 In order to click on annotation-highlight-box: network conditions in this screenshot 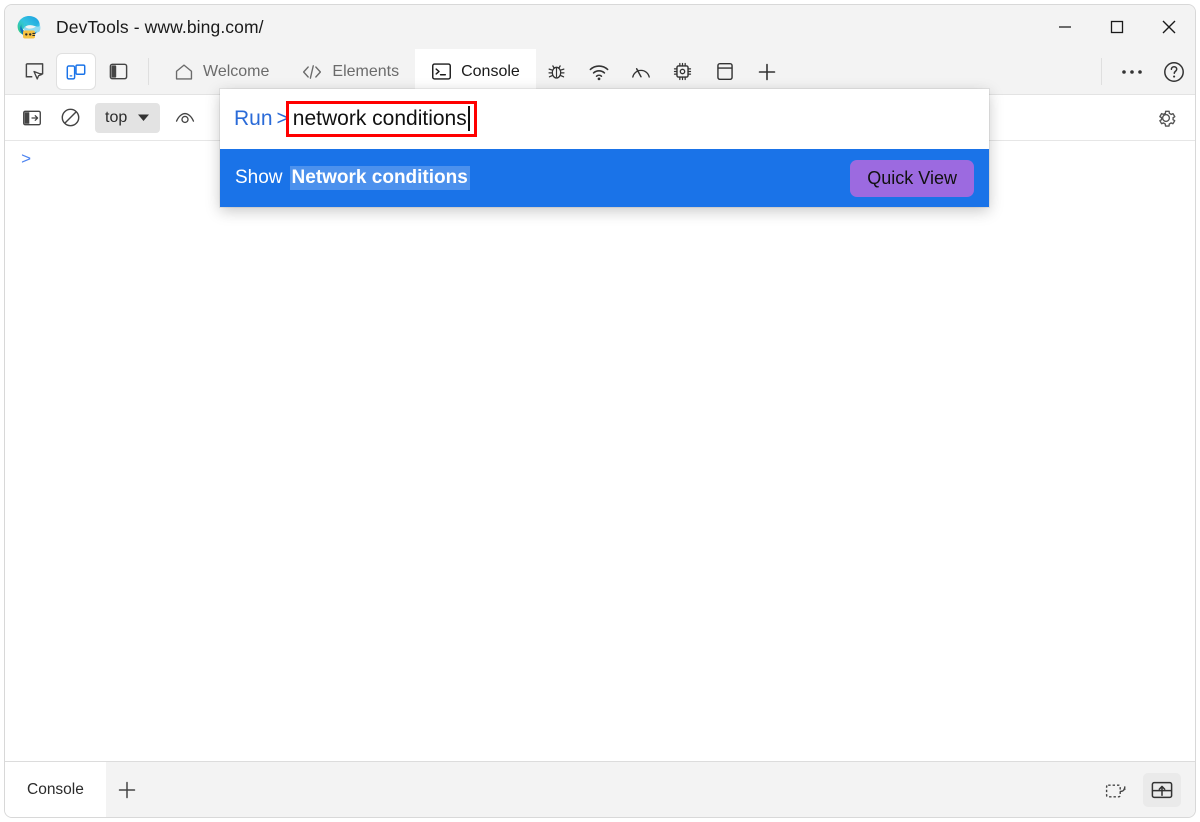, I will do `click(381, 119)`.